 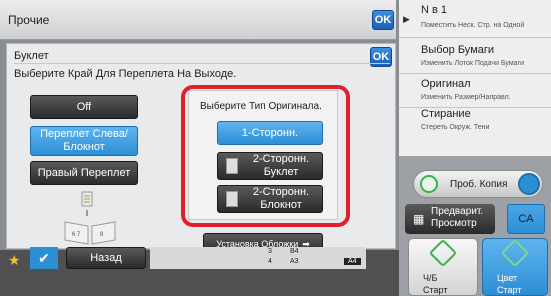 What do you see at coordinates (232, 166) in the screenshot?
I see `booklet-doc-icon` at bounding box center [232, 166].